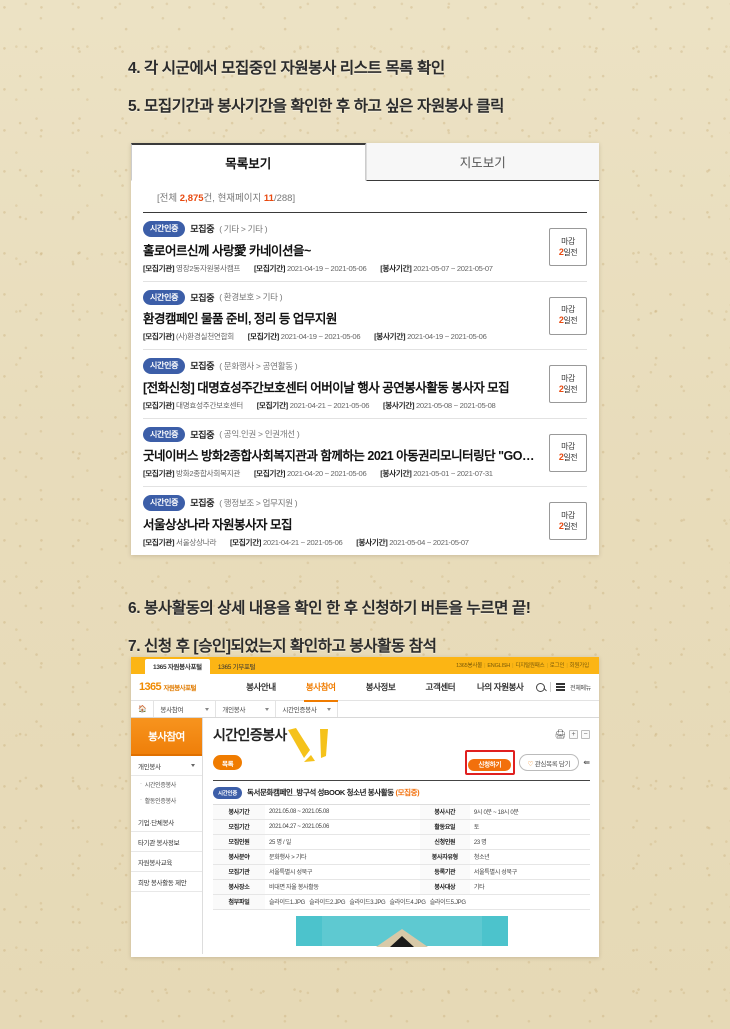 This screenshot has width=730, height=1029. What do you see at coordinates (585, 734) in the screenshot?
I see `zoom-out-button: −` at bounding box center [585, 734].